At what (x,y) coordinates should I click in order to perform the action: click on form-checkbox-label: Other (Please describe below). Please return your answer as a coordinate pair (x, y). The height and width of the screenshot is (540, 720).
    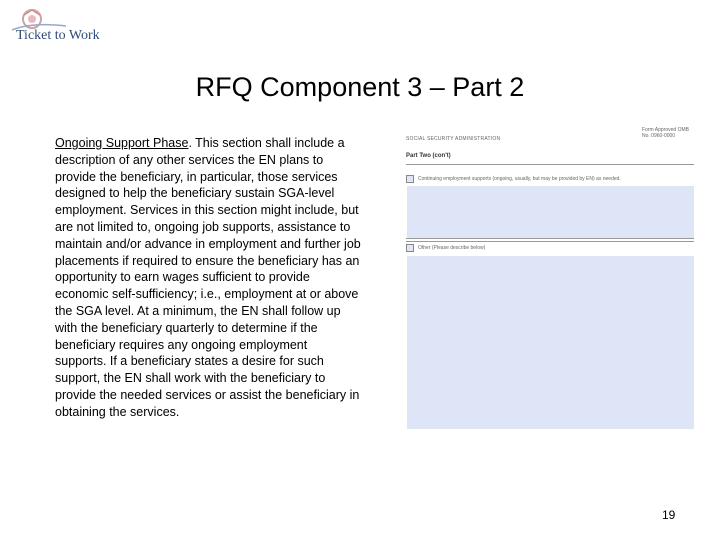
    Looking at the image, I should click on (452, 248).